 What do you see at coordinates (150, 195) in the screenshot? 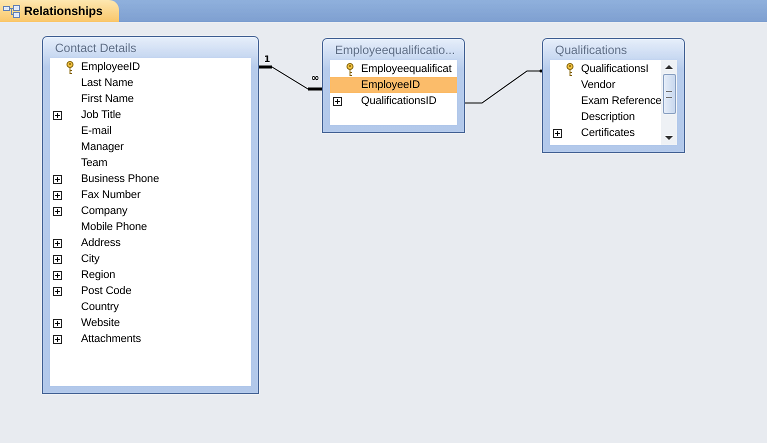
I see `field-row: Fax Number` at bounding box center [150, 195].